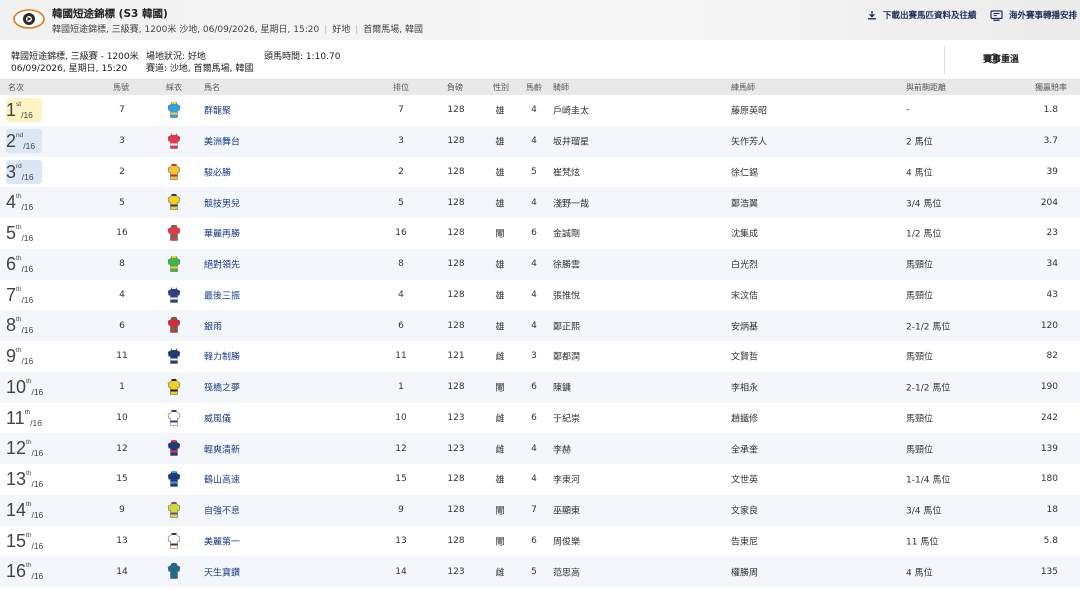  What do you see at coordinates (540, 141) in the screenshot?
I see `table-row: 2nd/16 3 美洲舞台 3 128 雄 4 坂井瑠星 矢作芳人 2 馬位 3.7` at bounding box center [540, 141].